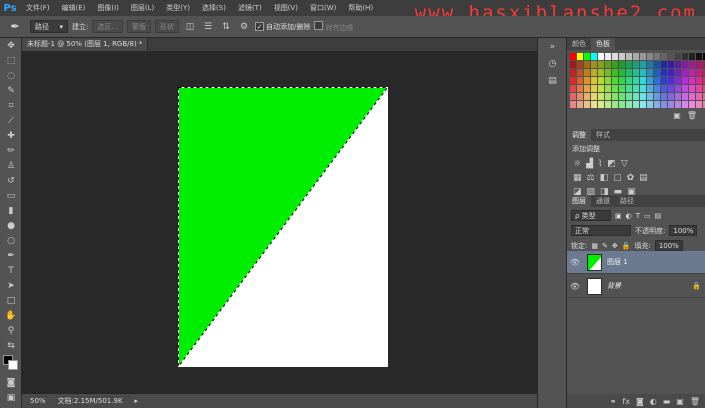 This screenshot has height=408, width=705. I want to click on photo-filter-icon: ▢, so click(617, 178).